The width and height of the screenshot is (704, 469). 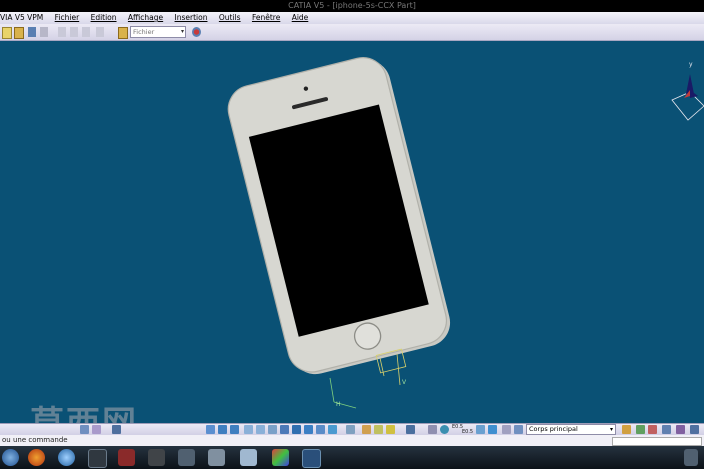 What do you see at coordinates (691, 457) in the screenshot?
I see `tray-icon` at bounding box center [691, 457].